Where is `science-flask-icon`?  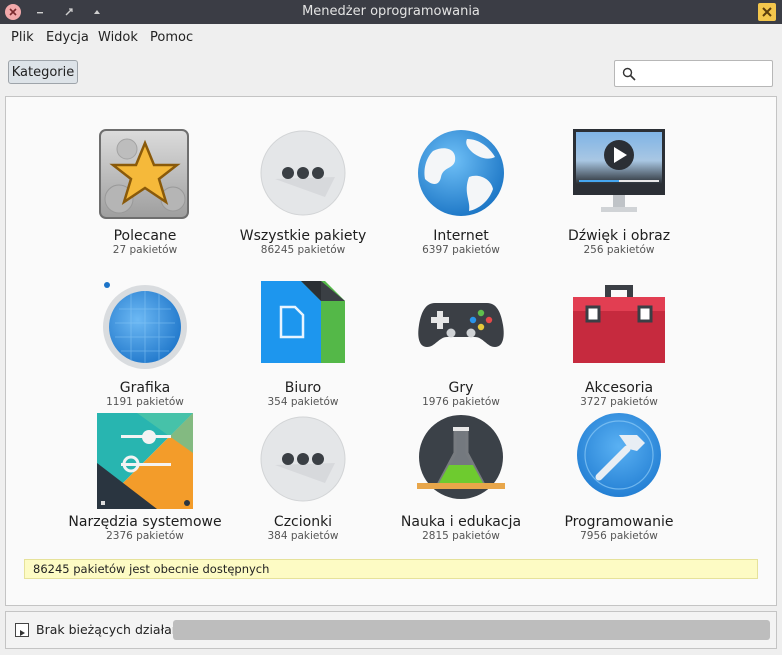 science-flask-icon is located at coordinates (461, 461).